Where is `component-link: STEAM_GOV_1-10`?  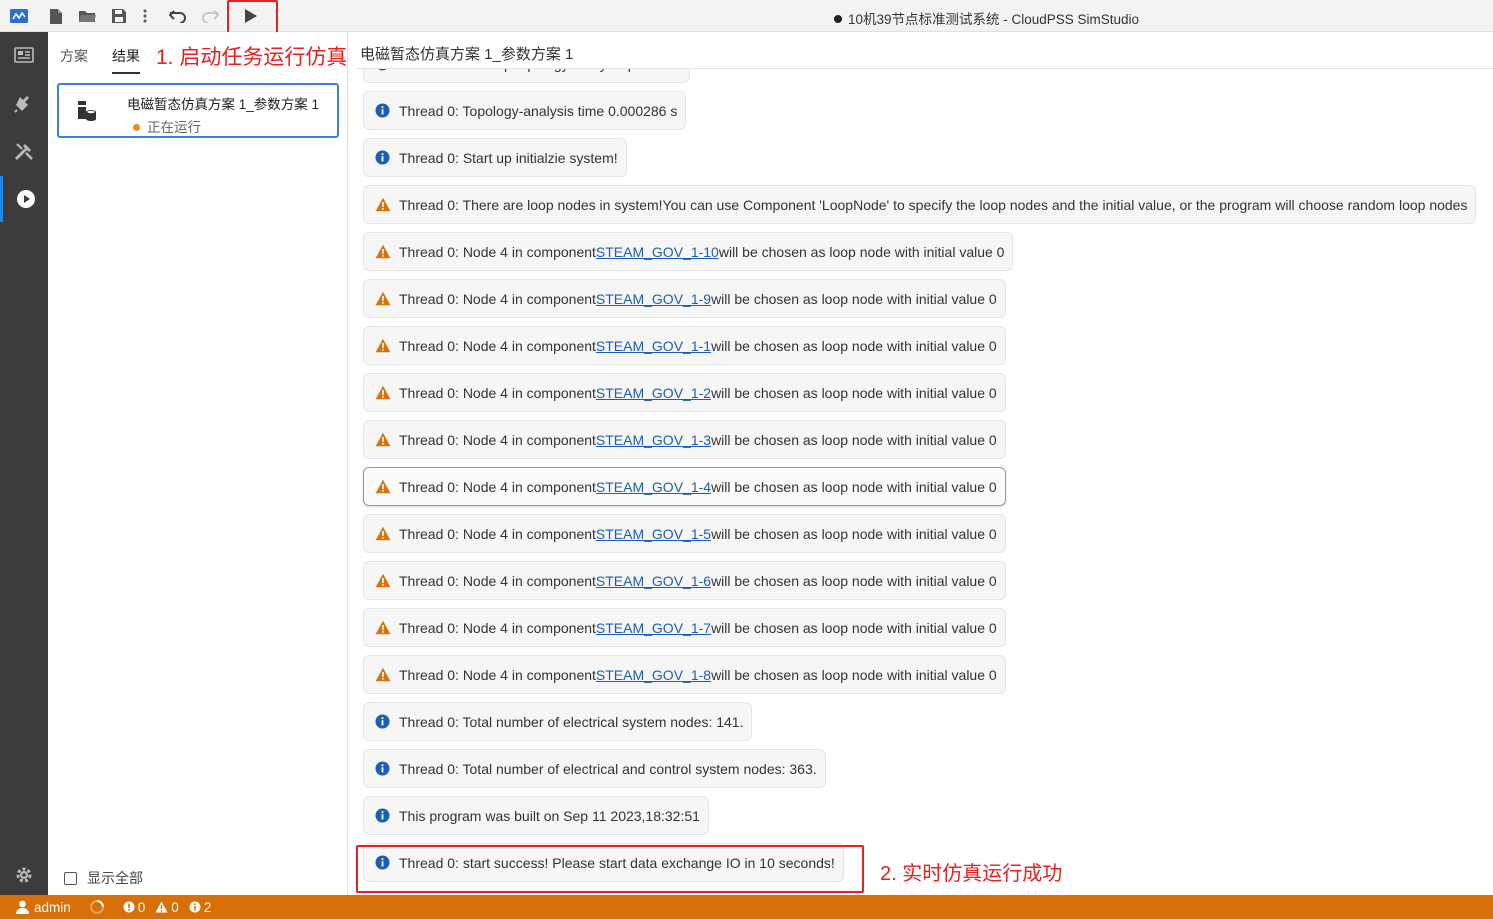 component-link: STEAM_GOV_1-10 is located at coordinates (657, 252).